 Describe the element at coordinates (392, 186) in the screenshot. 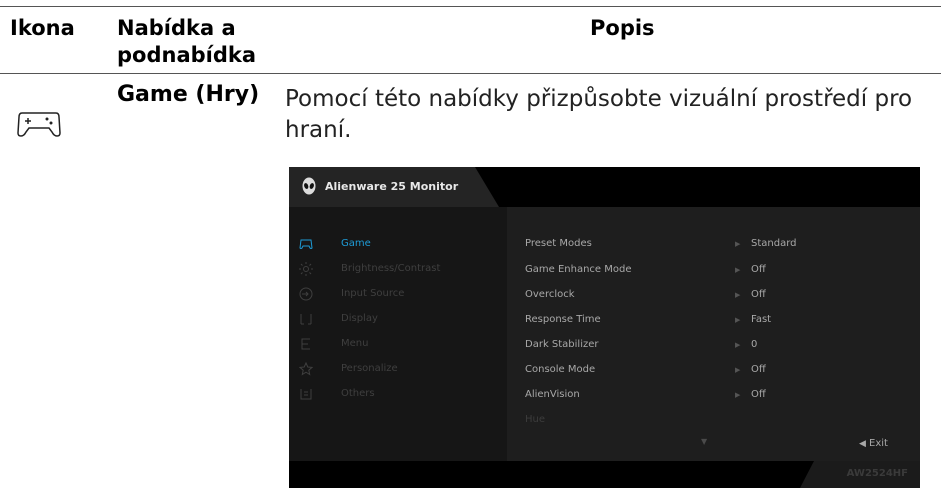

I see `osd-title: Alienware 25 Monitor` at that location.